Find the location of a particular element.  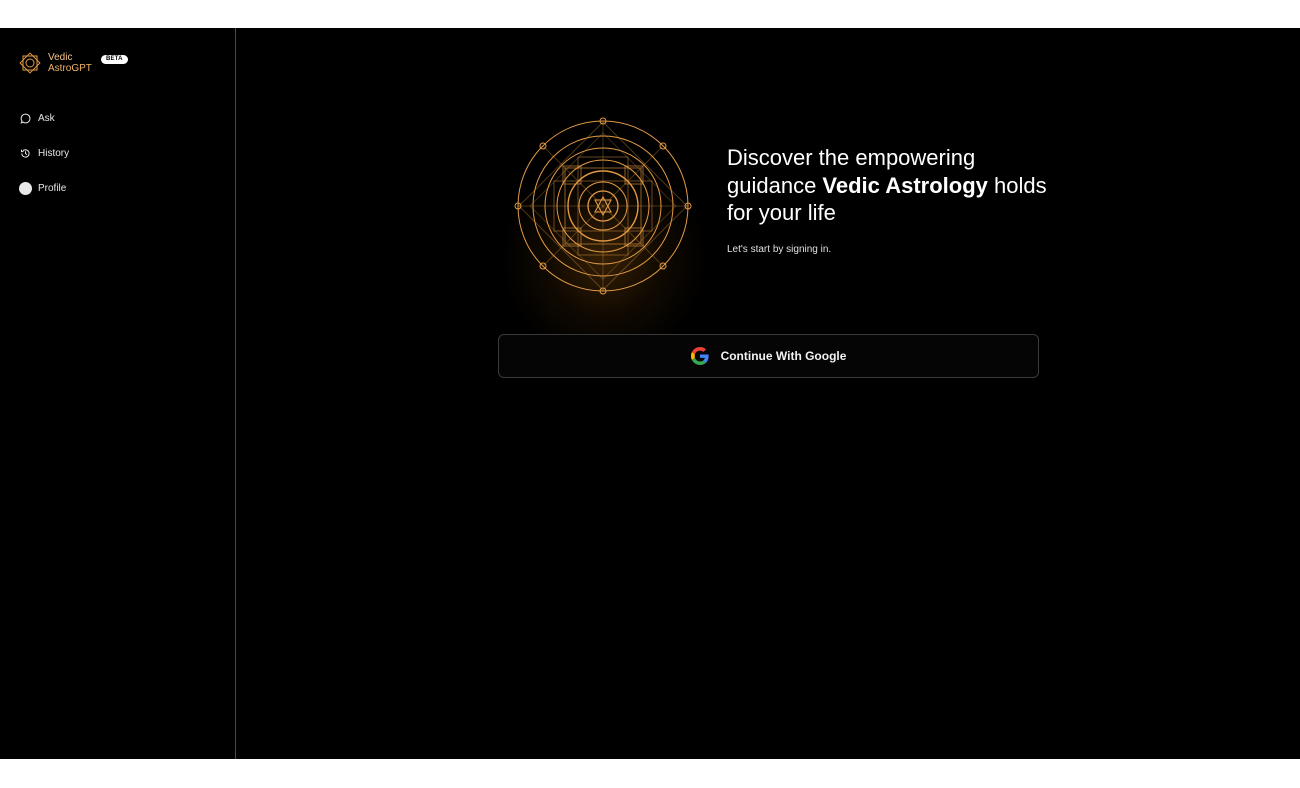

sidebar-item-label: Profile is located at coordinates (52, 188).